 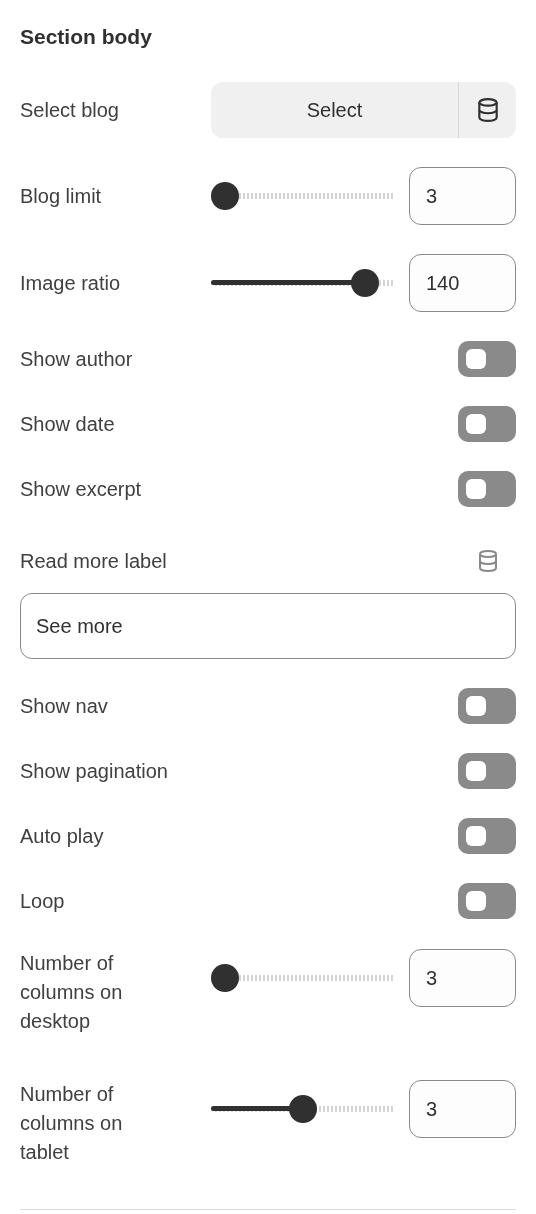 What do you see at coordinates (335, 110) in the screenshot?
I see `select-button: Select` at bounding box center [335, 110].